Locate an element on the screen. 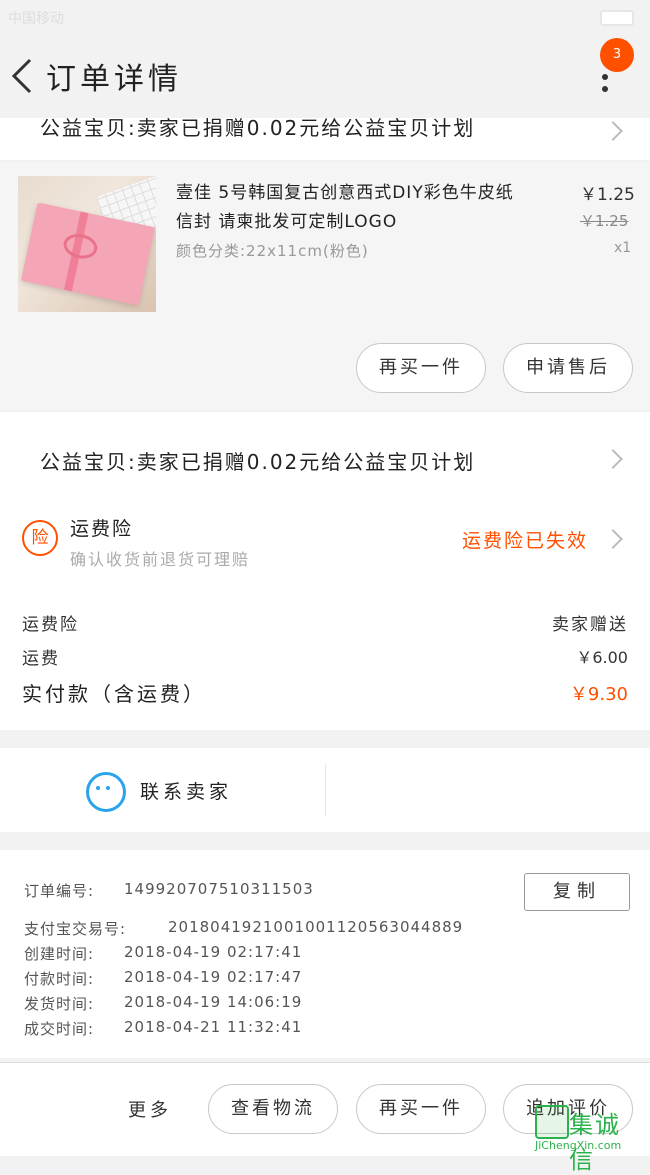  product-name-line1: 壹佳 5号韩国复古创意西式DIY彩色牛皮纸 is located at coordinates (345, 190).